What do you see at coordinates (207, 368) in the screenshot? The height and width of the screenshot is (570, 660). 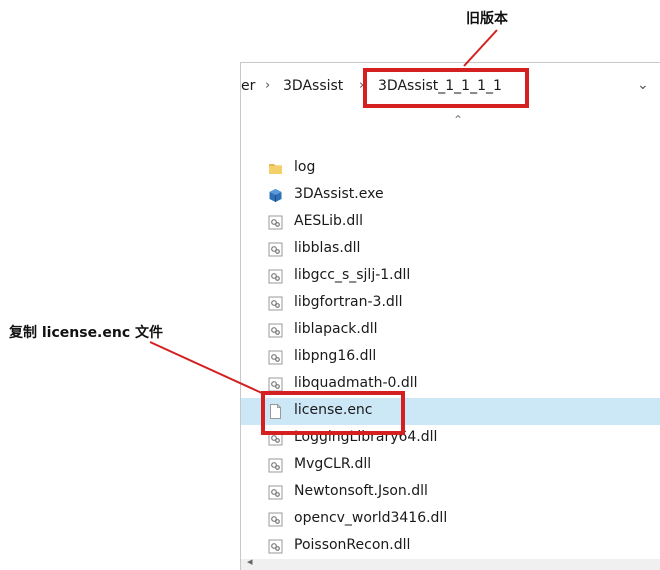 I see `arrow-to-license-file` at bounding box center [207, 368].